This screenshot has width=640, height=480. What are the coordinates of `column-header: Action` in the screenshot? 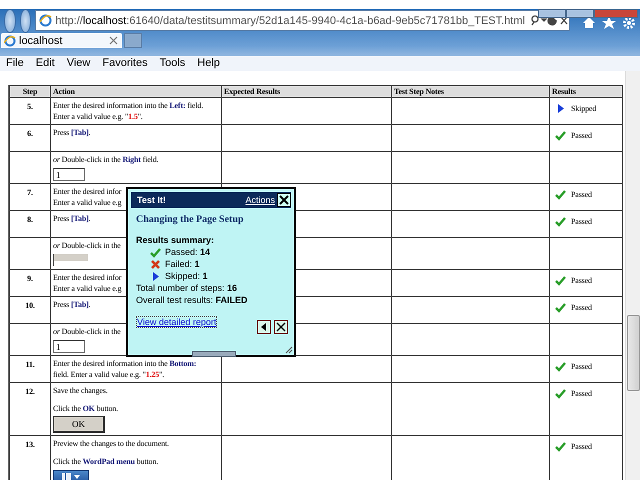 It's located at (136, 92).